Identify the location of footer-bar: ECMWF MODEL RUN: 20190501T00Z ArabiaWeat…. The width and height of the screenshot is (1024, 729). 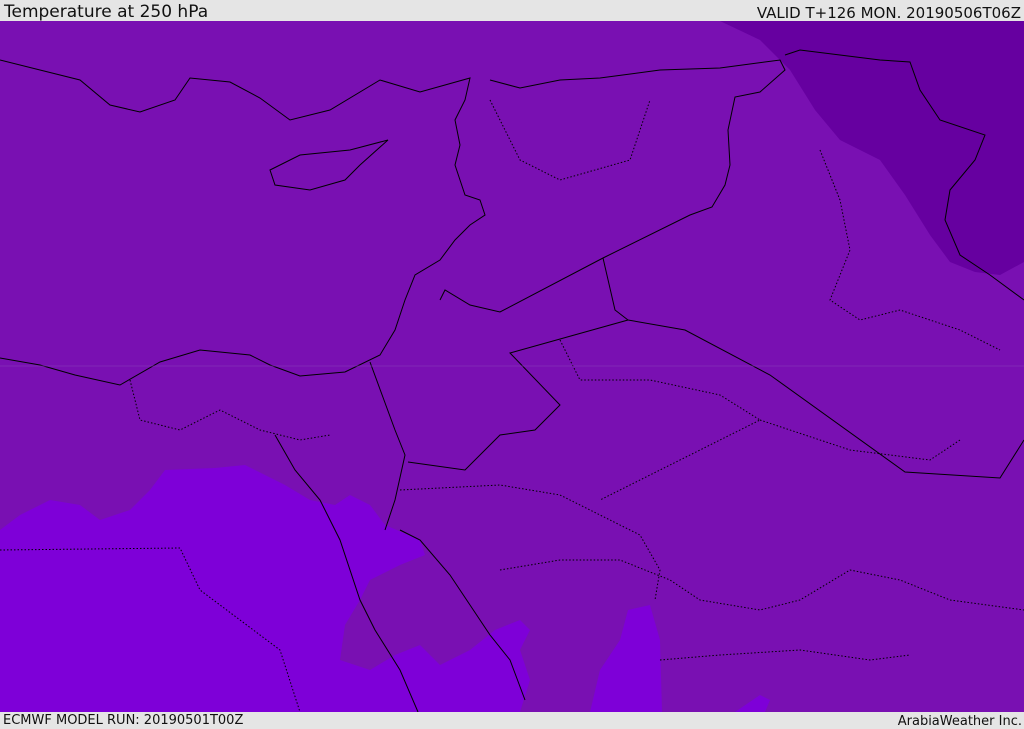
(512, 720).